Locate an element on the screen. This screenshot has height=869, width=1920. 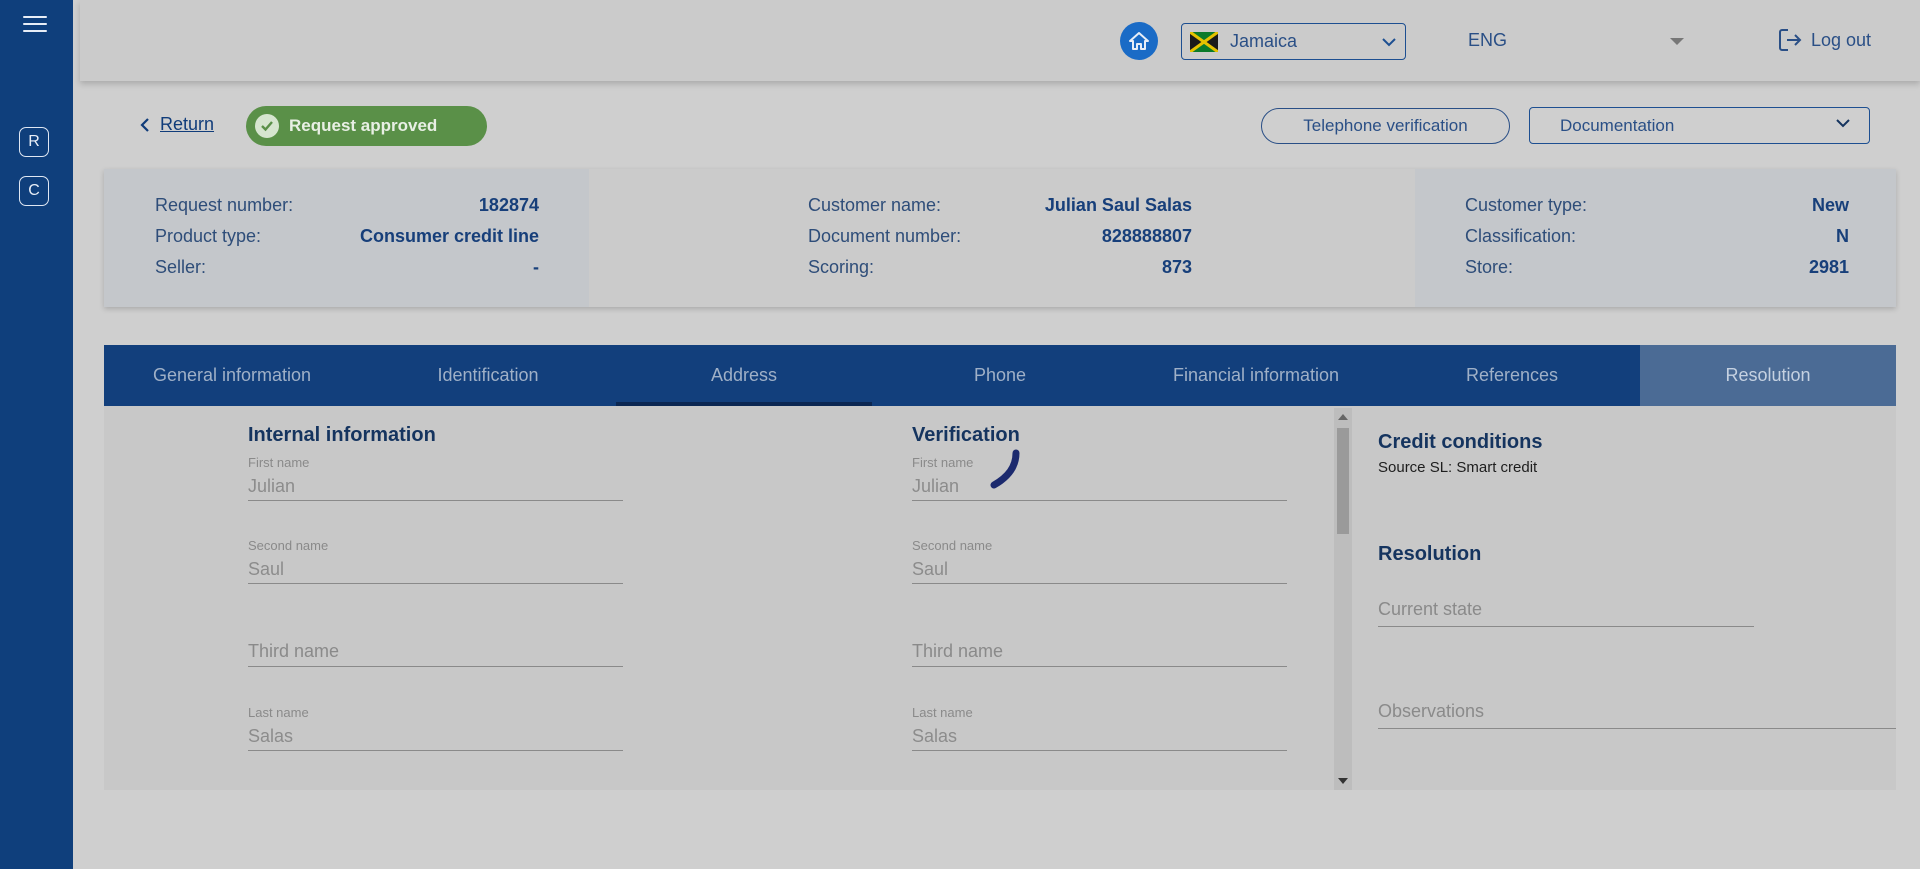
menu-icon is located at coordinates (35, 25).